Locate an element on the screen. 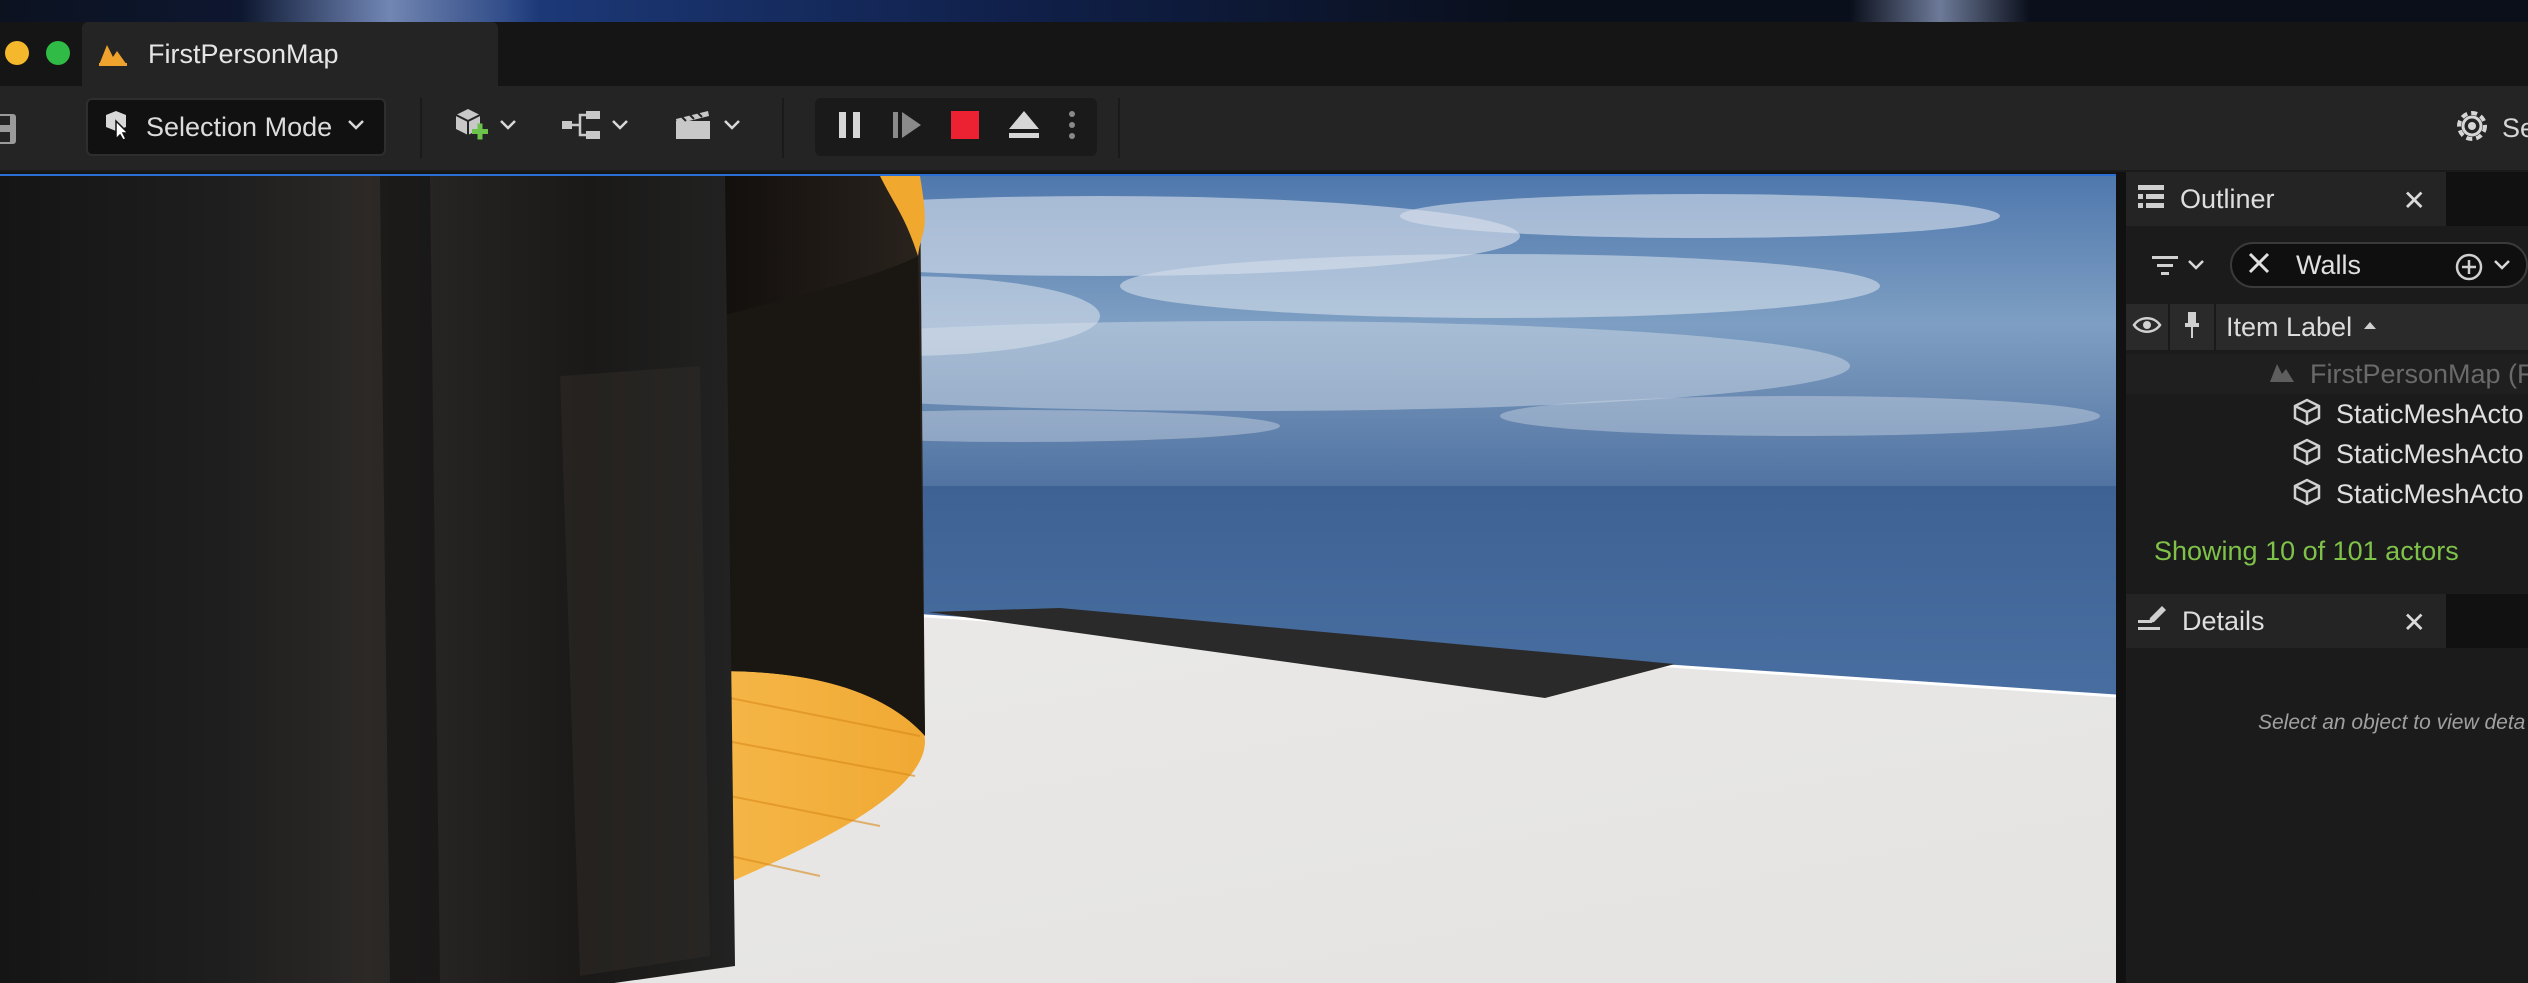 The height and width of the screenshot is (983, 2528). play-controls is located at coordinates (956, 127).